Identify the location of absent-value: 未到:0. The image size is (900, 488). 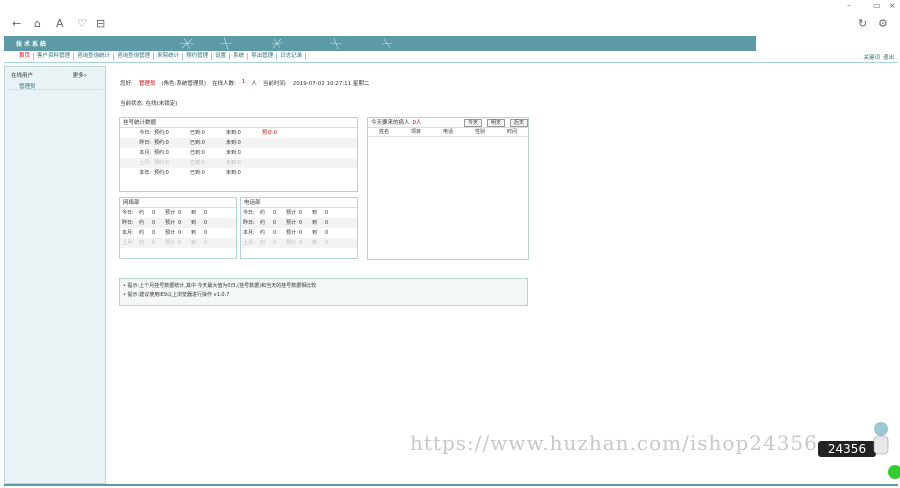
(233, 173).